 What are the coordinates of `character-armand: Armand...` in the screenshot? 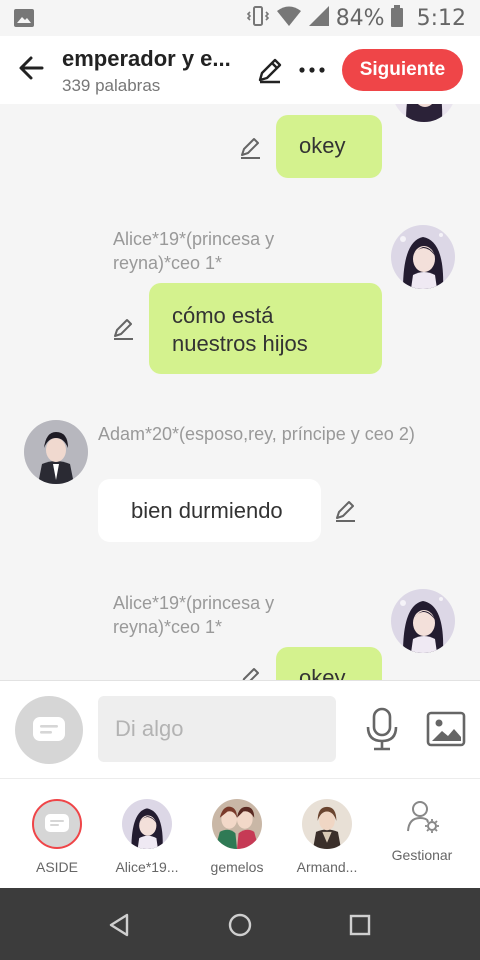 It's located at (327, 841).